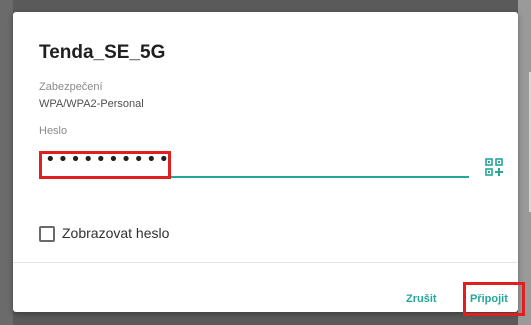 The image size is (531, 325). What do you see at coordinates (265, 262) in the screenshot?
I see `footer-divider` at bounding box center [265, 262].